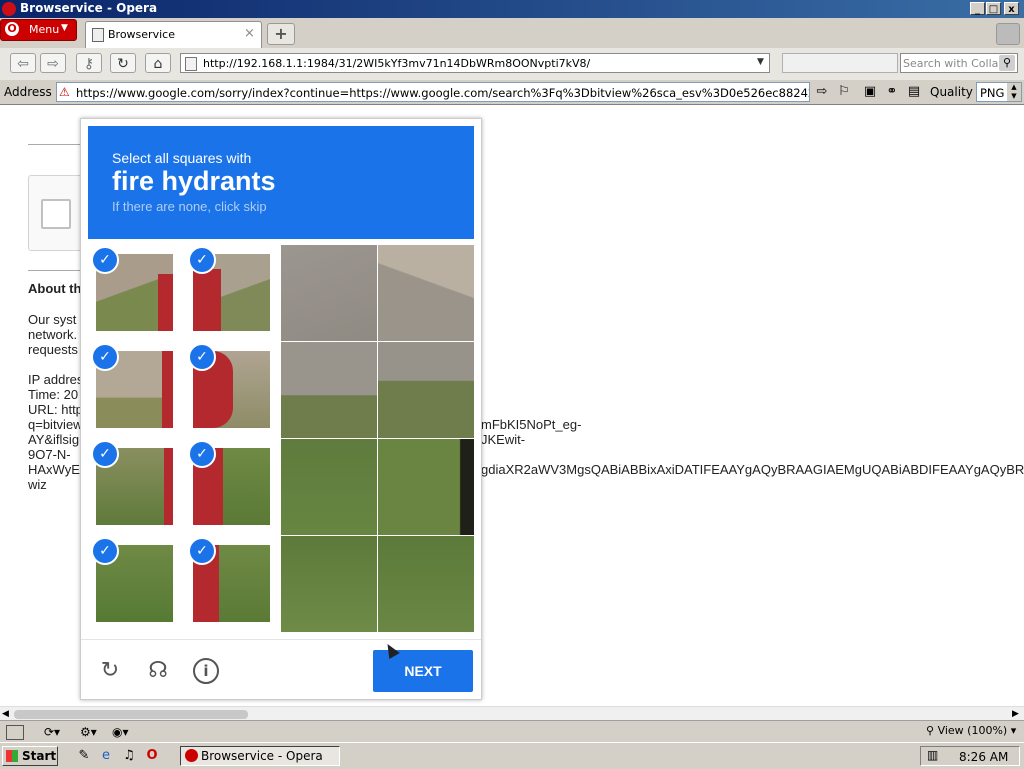 Image resolution: width=1024 pixels, height=769 pixels. What do you see at coordinates (129, 756) in the screenshot?
I see `media-icon: ♫` at bounding box center [129, 756].